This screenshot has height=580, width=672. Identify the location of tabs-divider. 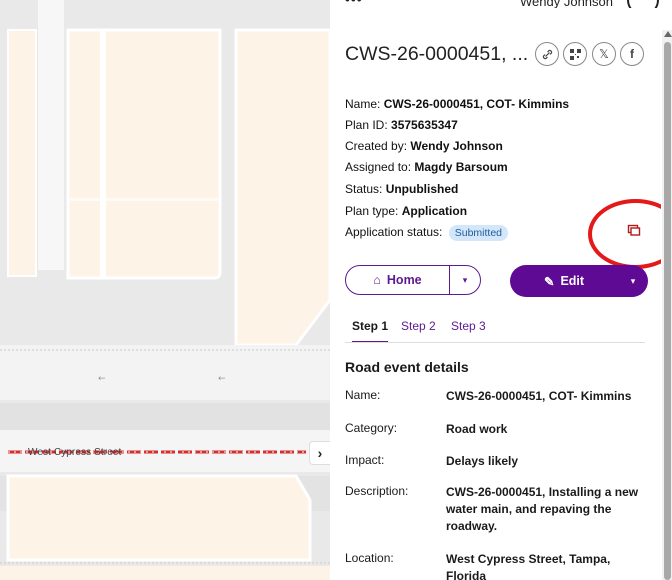
(495, 342).